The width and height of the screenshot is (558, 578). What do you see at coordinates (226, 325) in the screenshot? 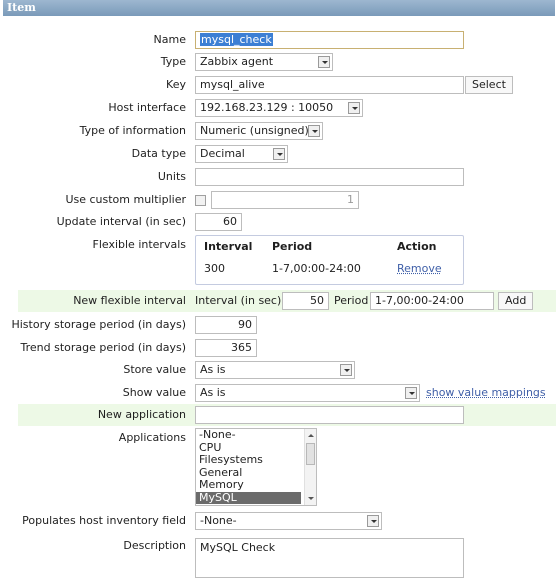
I see `history-input: 90` at bounding box center [226, 325].